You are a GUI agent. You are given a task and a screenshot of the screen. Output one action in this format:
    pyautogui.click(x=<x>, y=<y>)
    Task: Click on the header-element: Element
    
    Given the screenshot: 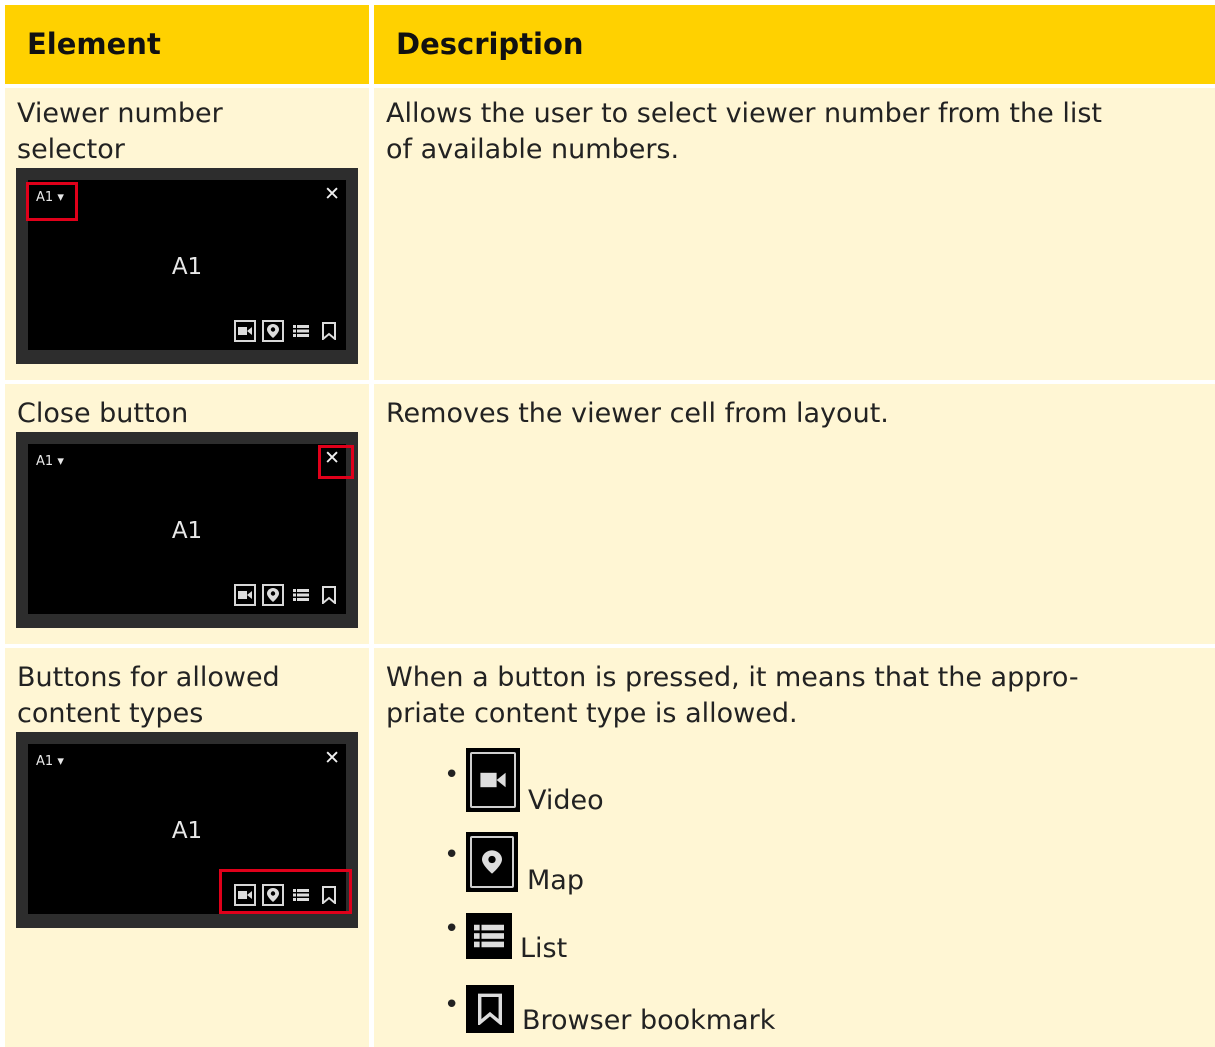 What is the action you would take?
    pyautogui.click(x=187, y=44)
    